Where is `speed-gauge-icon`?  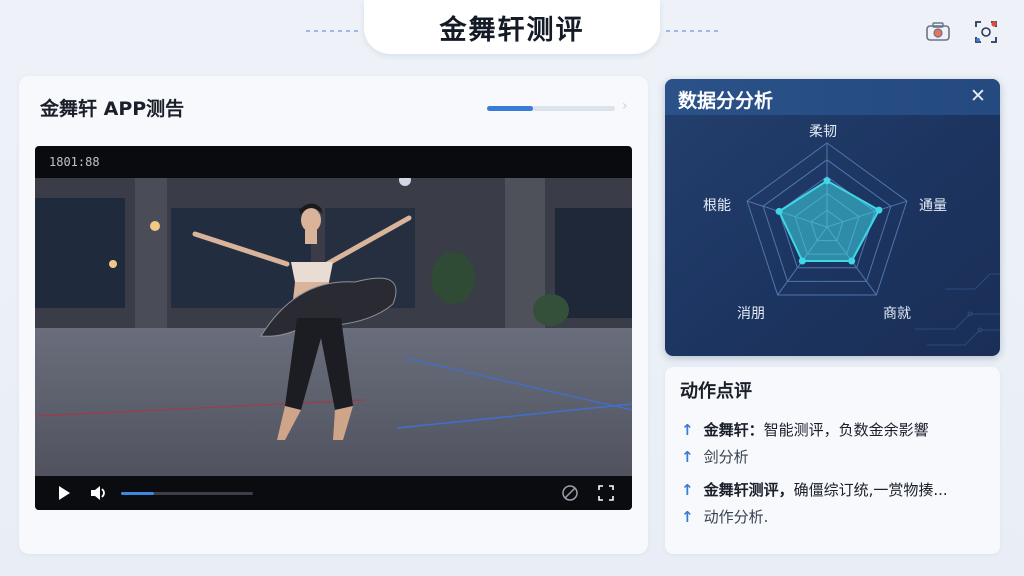
speed-gauge-icon is located at coordinates (570, 493).